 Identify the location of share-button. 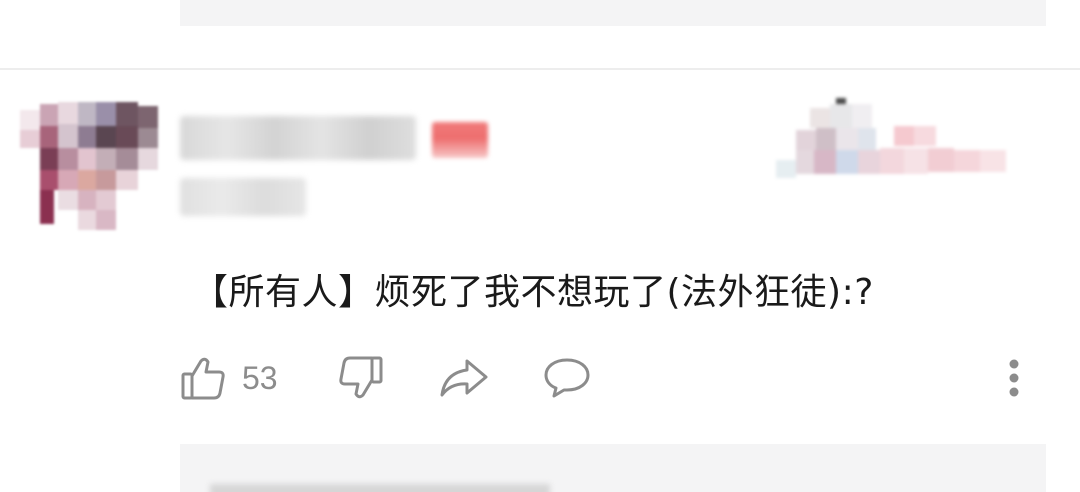
(464, 378).